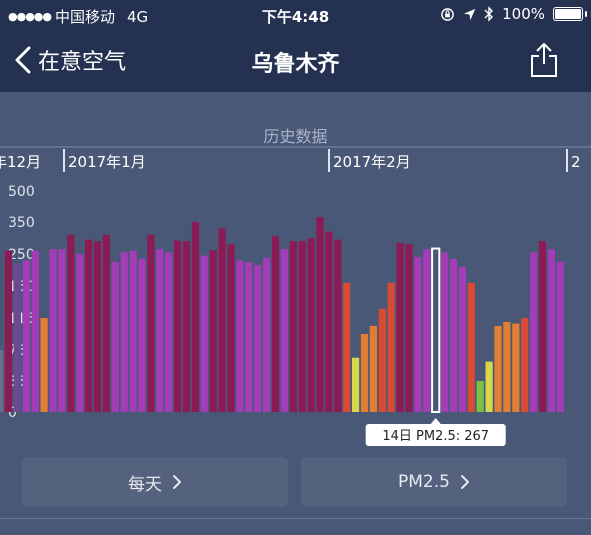  I want to click on month-label: 2017年1月, so click(107, 162).